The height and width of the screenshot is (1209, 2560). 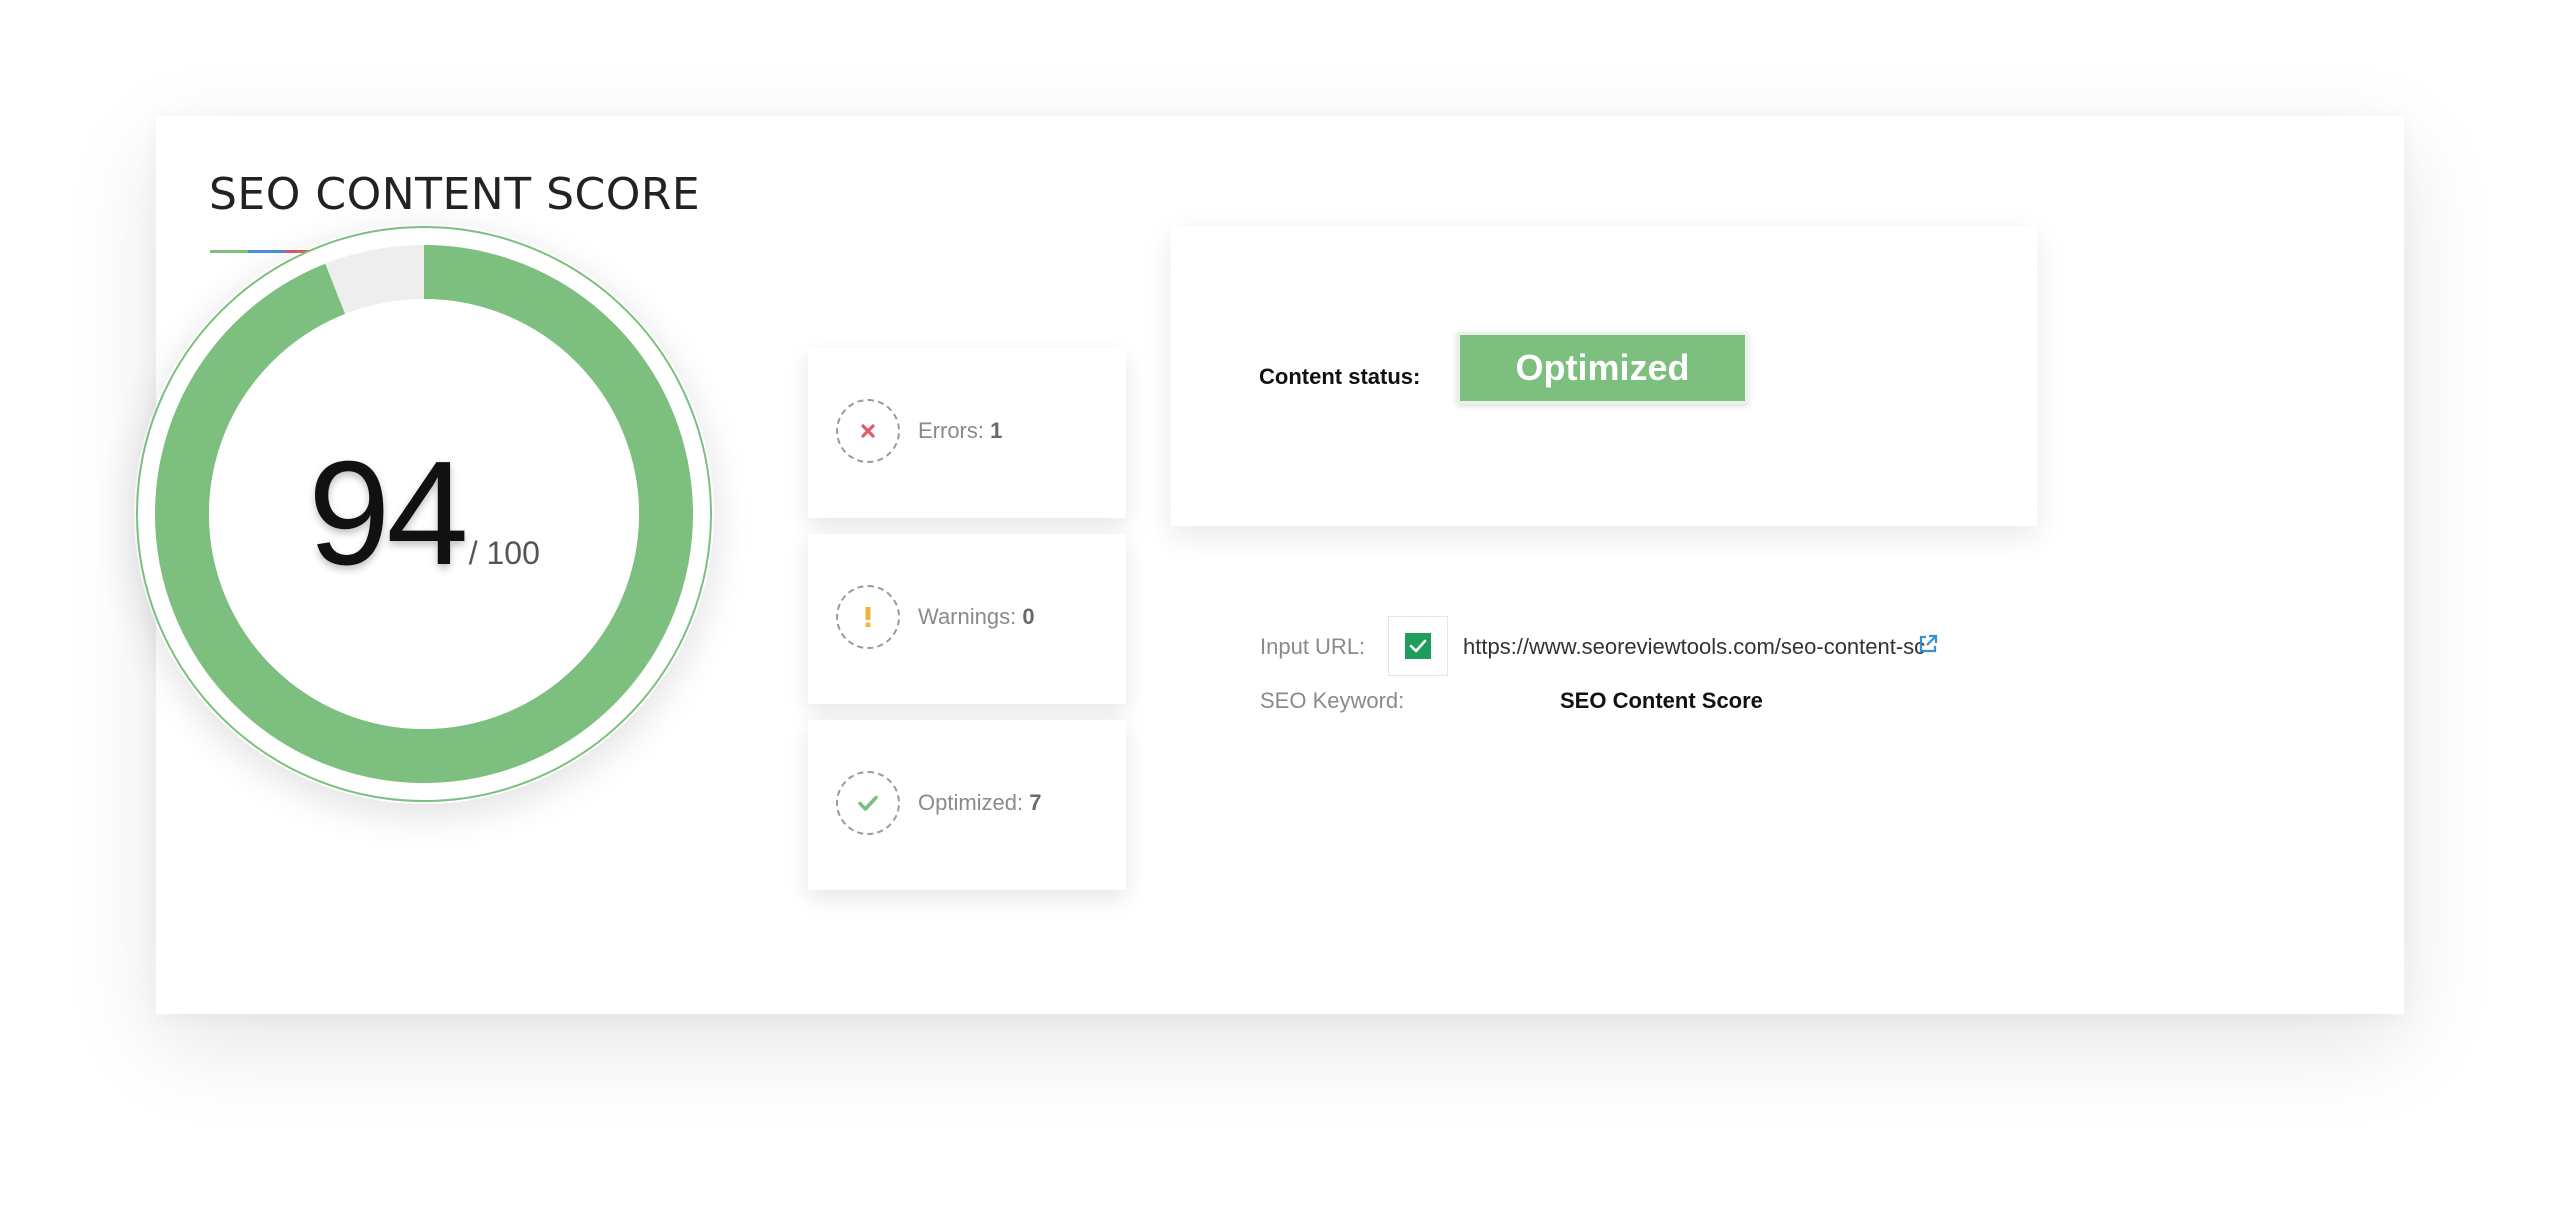 I want to click on score-value: 94, so click(x=388, y=513).